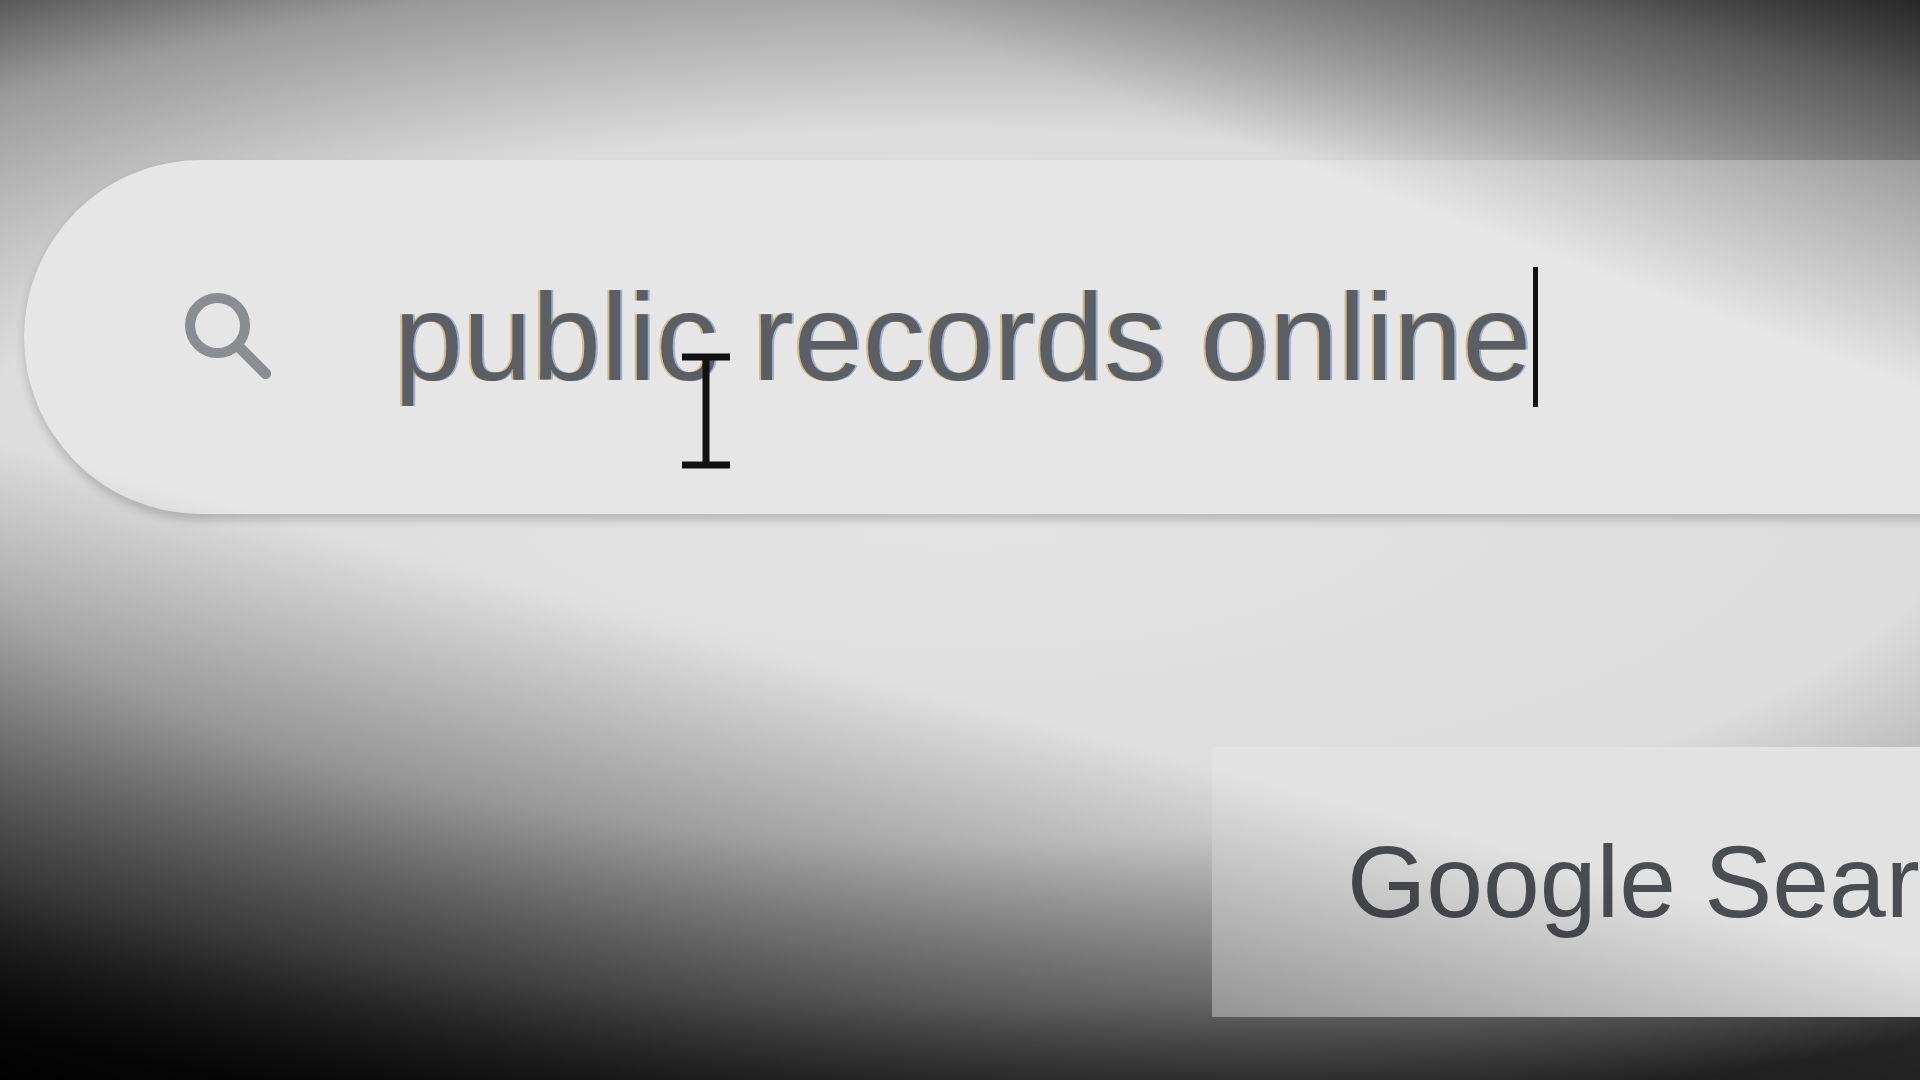 This screenshot has height=1080, width=1920. I want to click on search-query: public records online, so click(963, 337).